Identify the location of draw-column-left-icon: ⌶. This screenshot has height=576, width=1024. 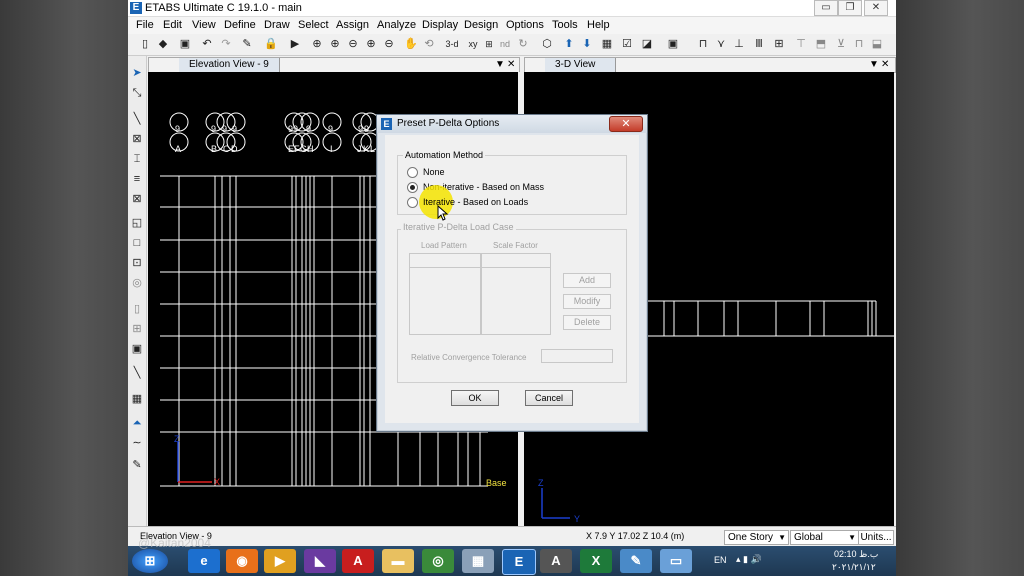
(137, 159).